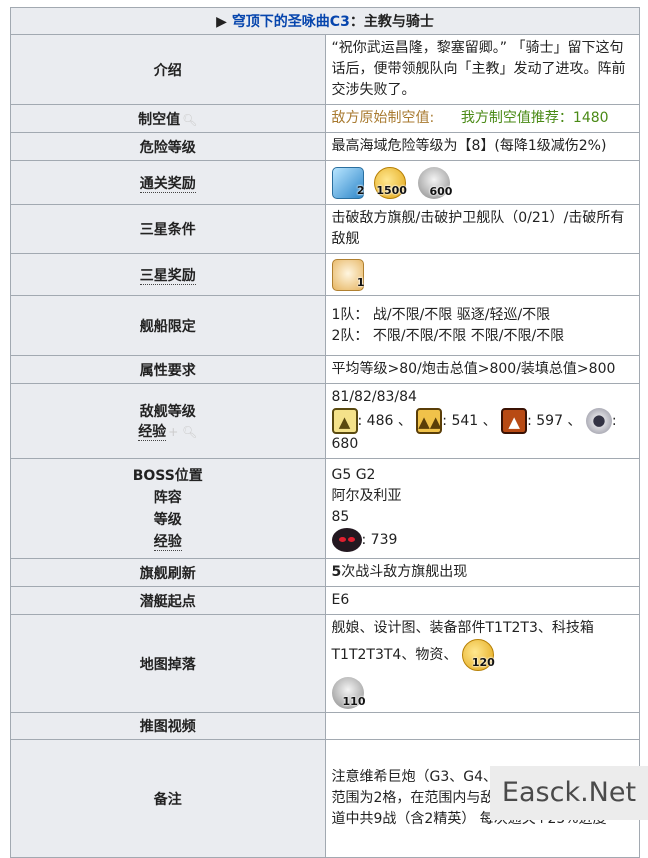  I want to click on star-reward-item: 1, so click(482, 274).